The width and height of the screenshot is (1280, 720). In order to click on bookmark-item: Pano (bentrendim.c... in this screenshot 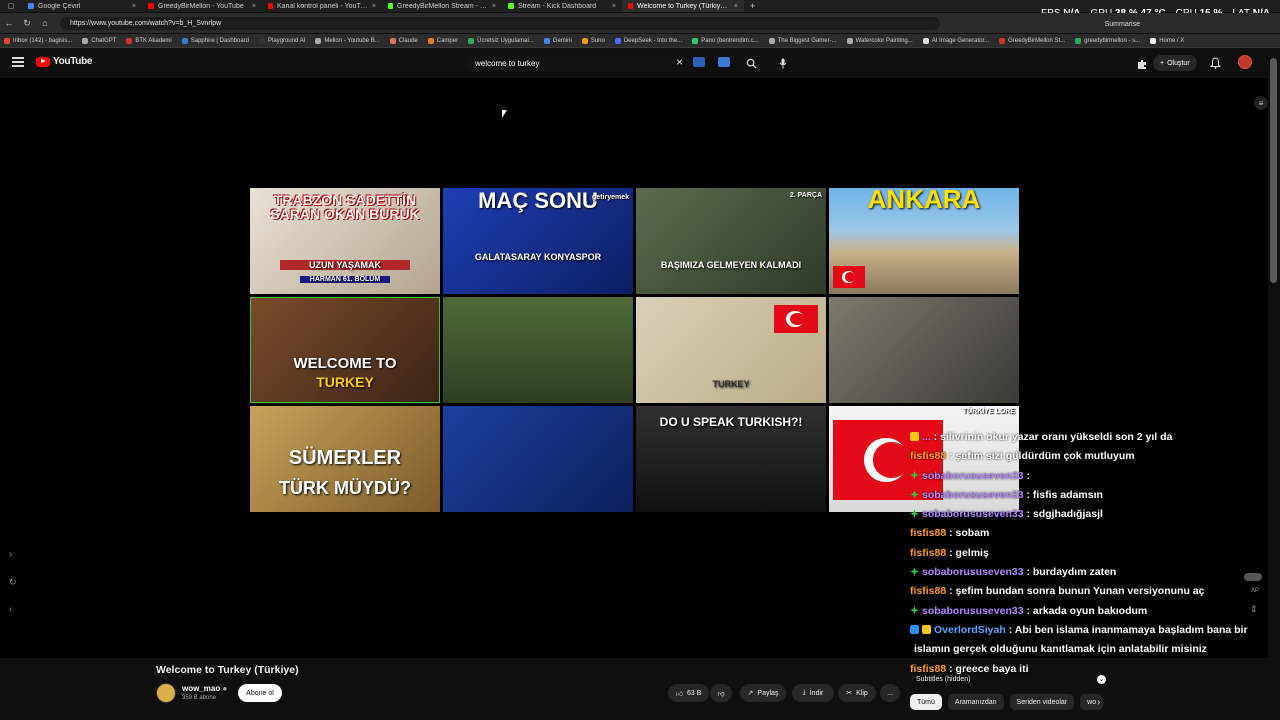, I will do `click(725, 40)`.